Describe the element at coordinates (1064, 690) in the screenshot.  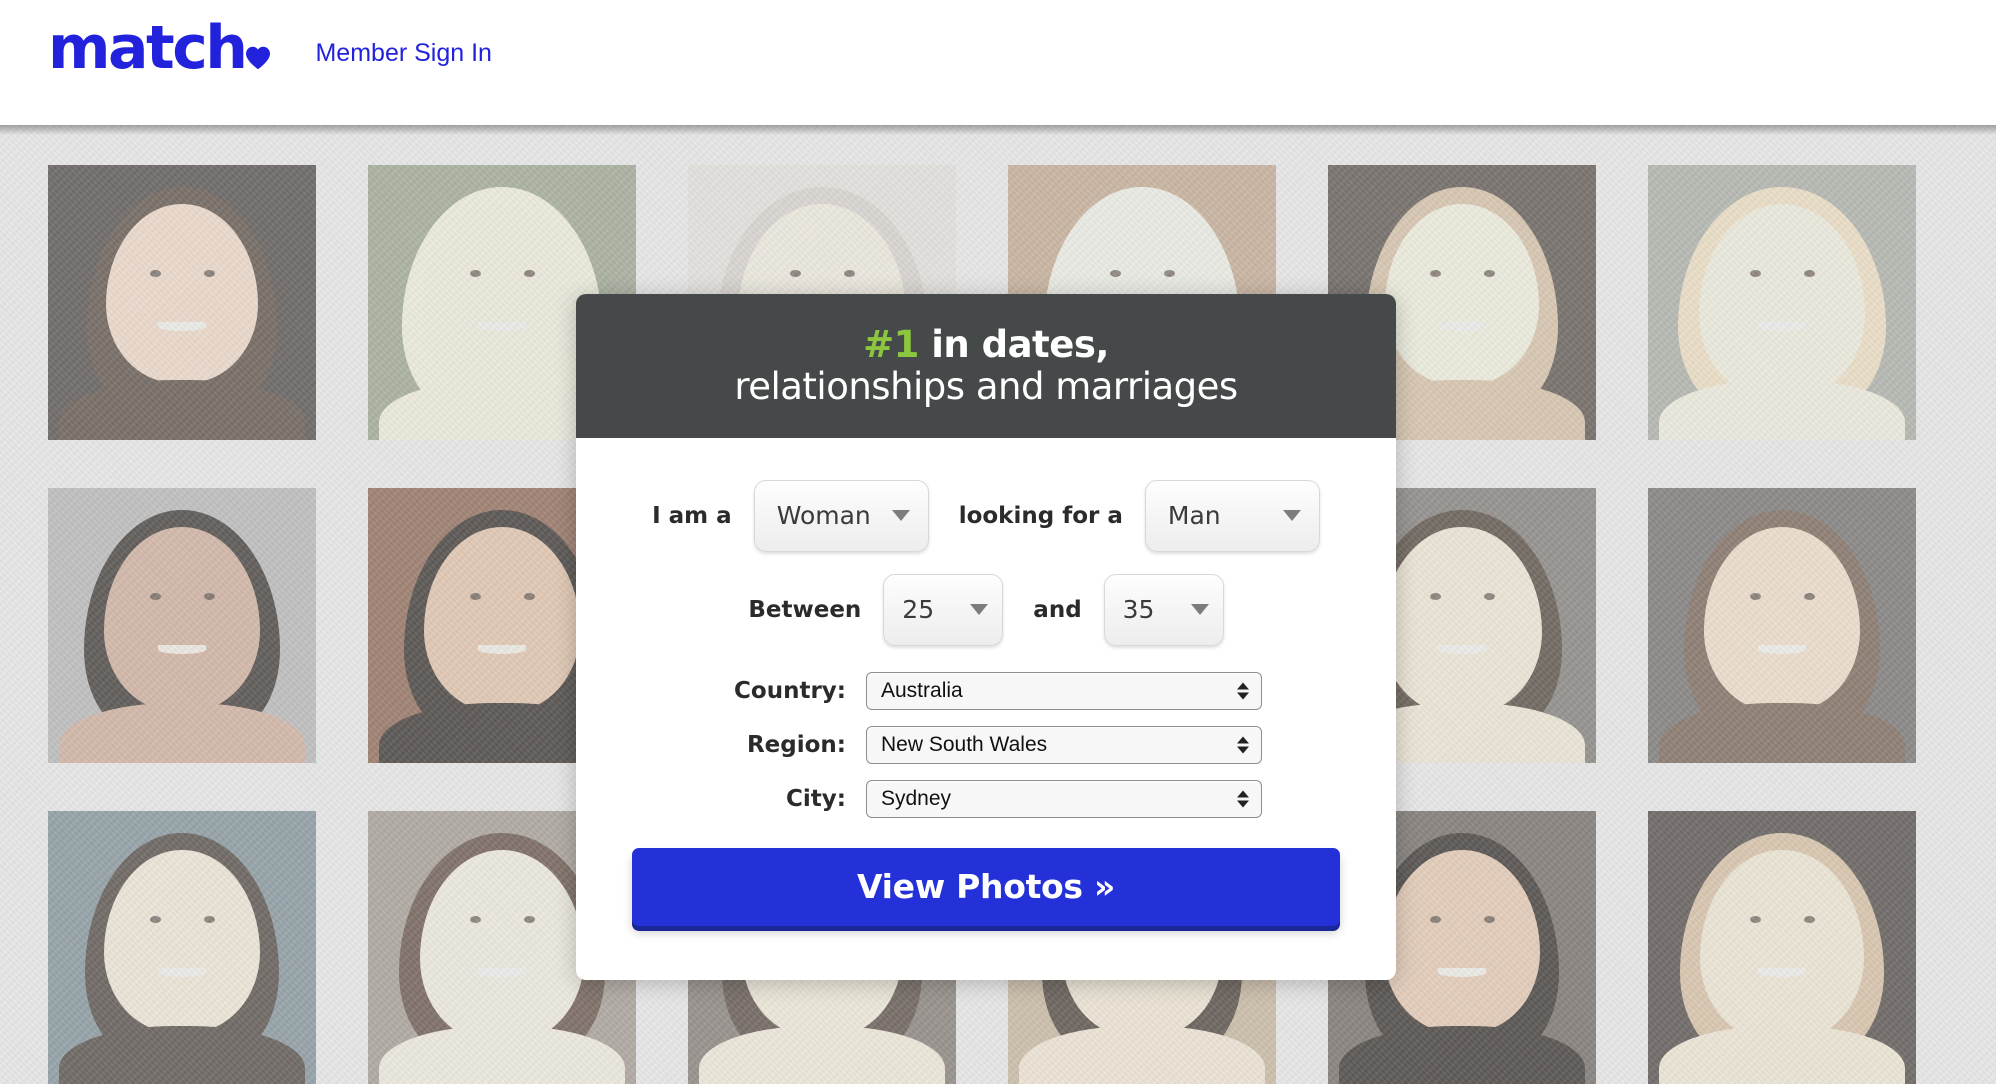
I see `country-select: Australia` at that location.